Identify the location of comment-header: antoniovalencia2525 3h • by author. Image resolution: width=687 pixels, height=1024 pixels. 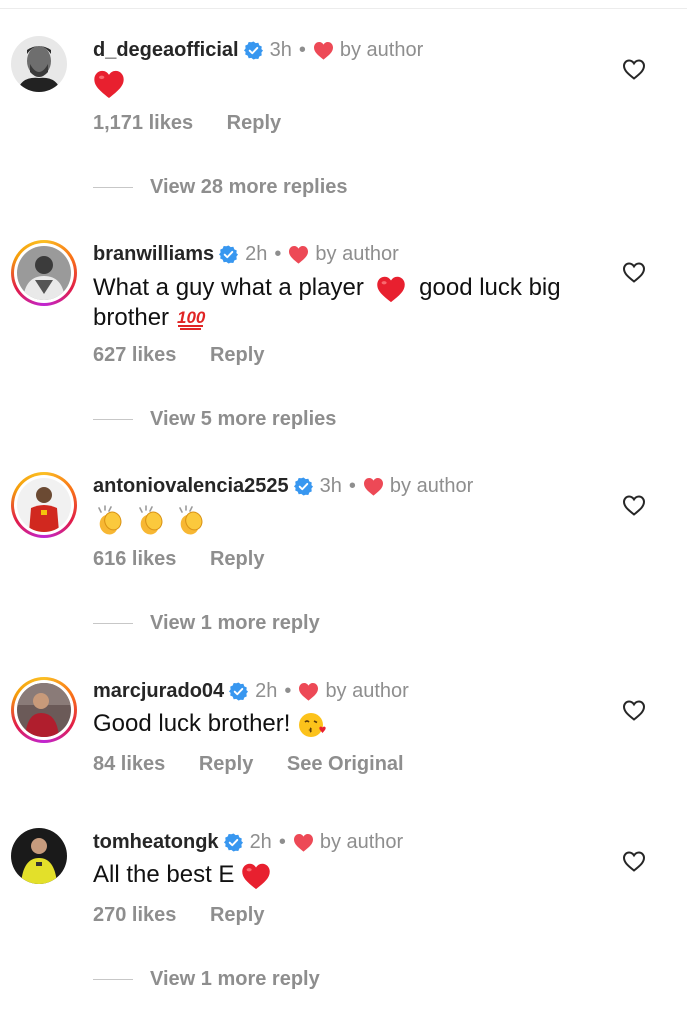
(283, 486).